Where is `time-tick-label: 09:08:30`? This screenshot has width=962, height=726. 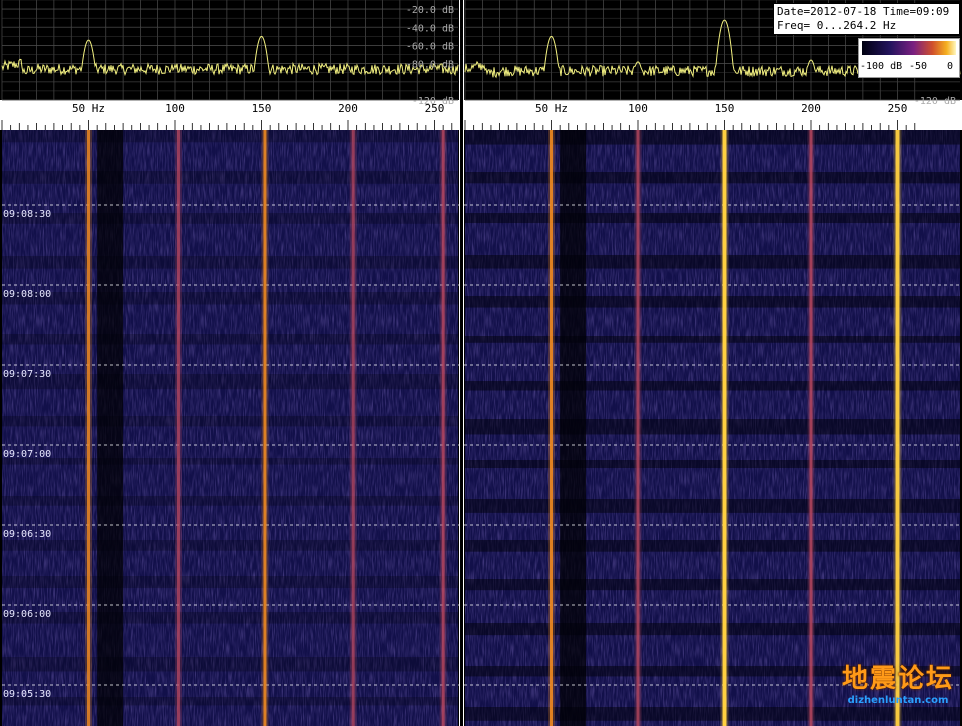
time-tick-label: 09:08:30 is located at coordinates (27, 214).